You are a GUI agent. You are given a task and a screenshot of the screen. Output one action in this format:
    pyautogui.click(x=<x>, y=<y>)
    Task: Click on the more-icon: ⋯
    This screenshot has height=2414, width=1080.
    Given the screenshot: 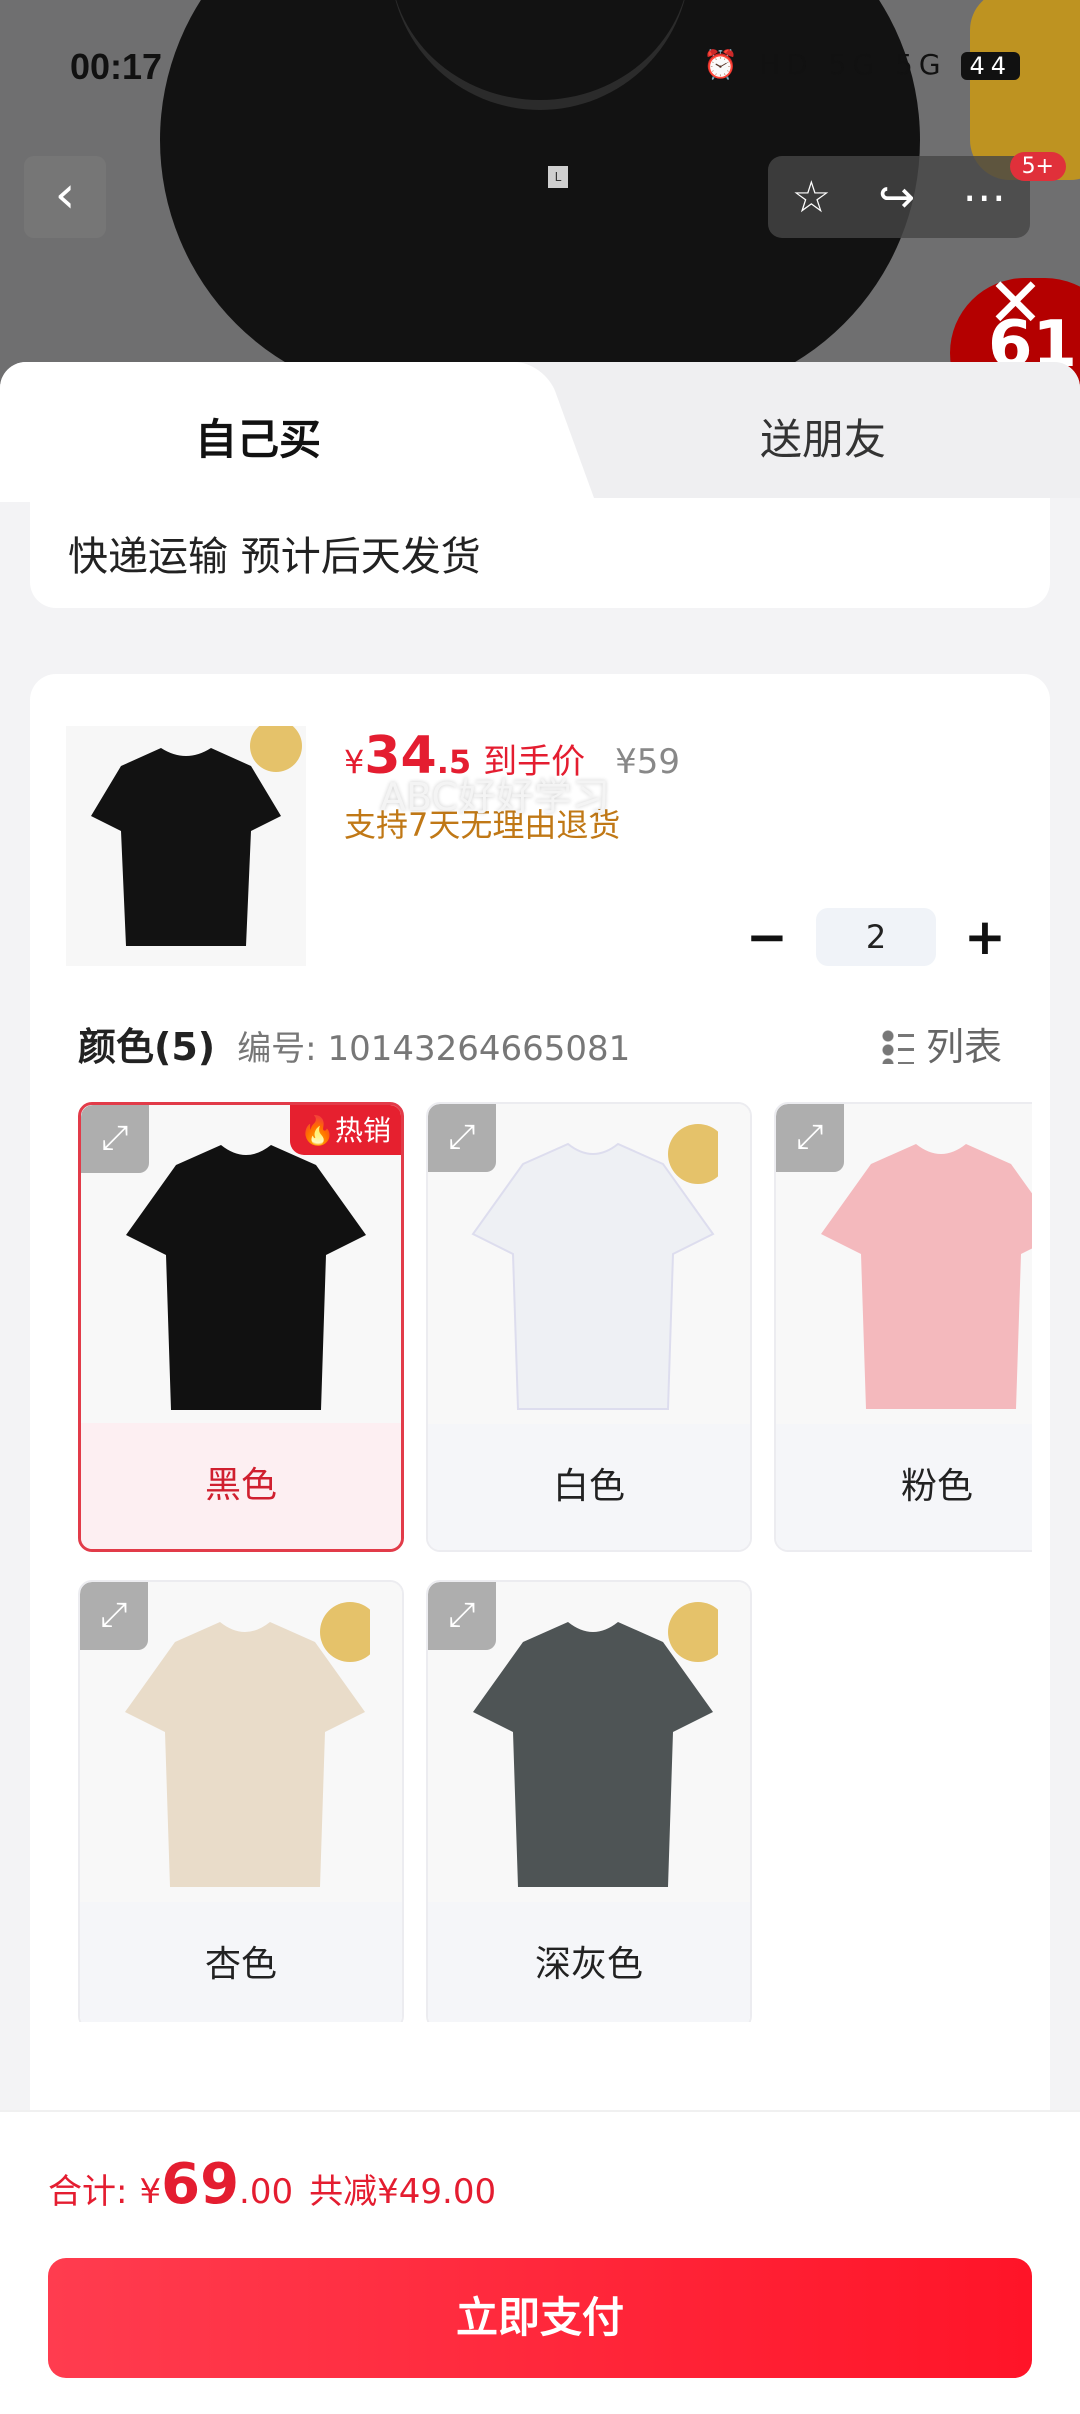 What is the action you would take?
    pyautogui.click(x=984, y=197)
    